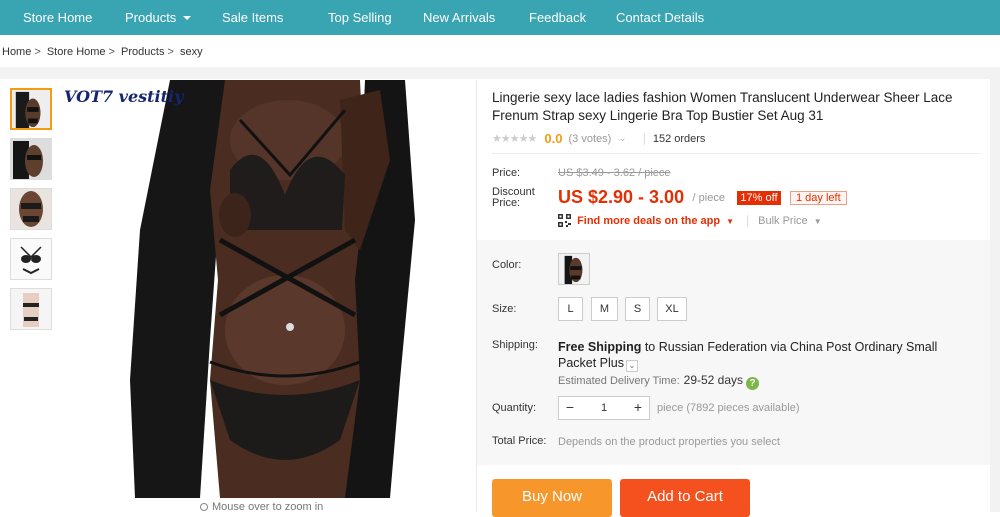 The width and height of the screenshot is (1000, 517). What do you see at coordinates (204, 507) in the screenshot?
I see `magnifier-icon` at bounding box center [204, 507].